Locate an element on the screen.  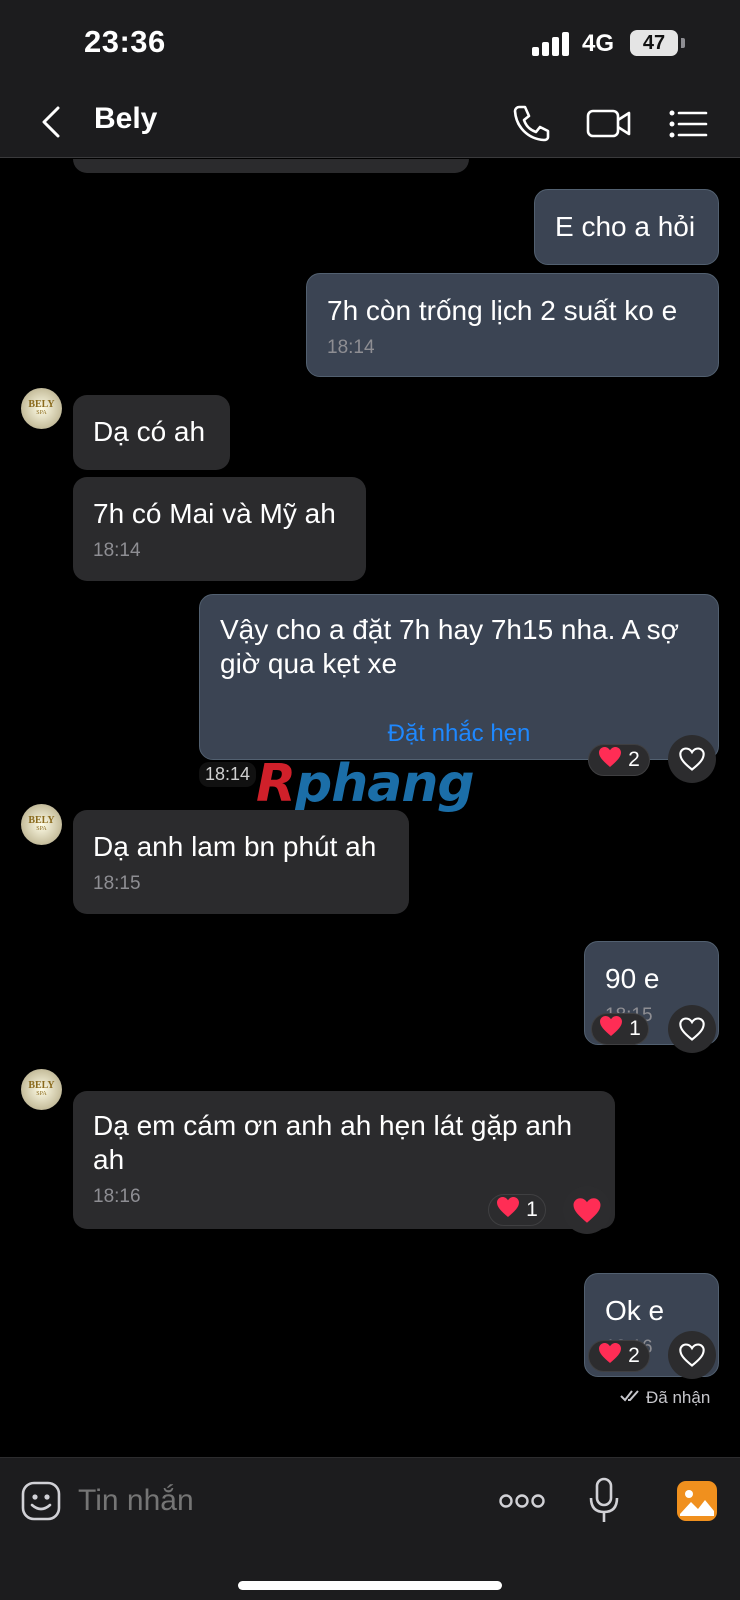
message-text: Dạ có ah is located at coordinates (149, 431).